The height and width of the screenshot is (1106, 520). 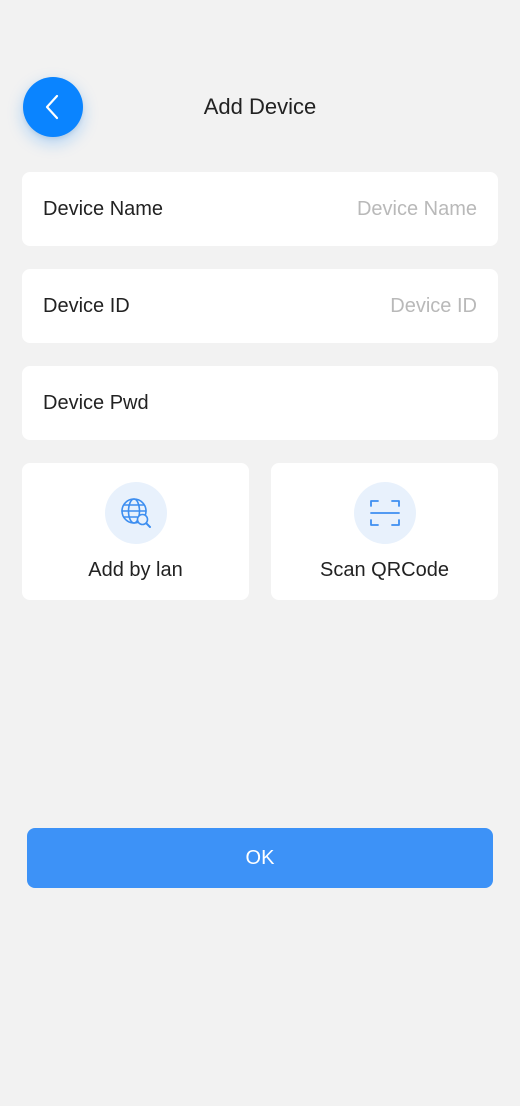 I want to click on device-id-row: Device ID, so click(x=260, y=306).